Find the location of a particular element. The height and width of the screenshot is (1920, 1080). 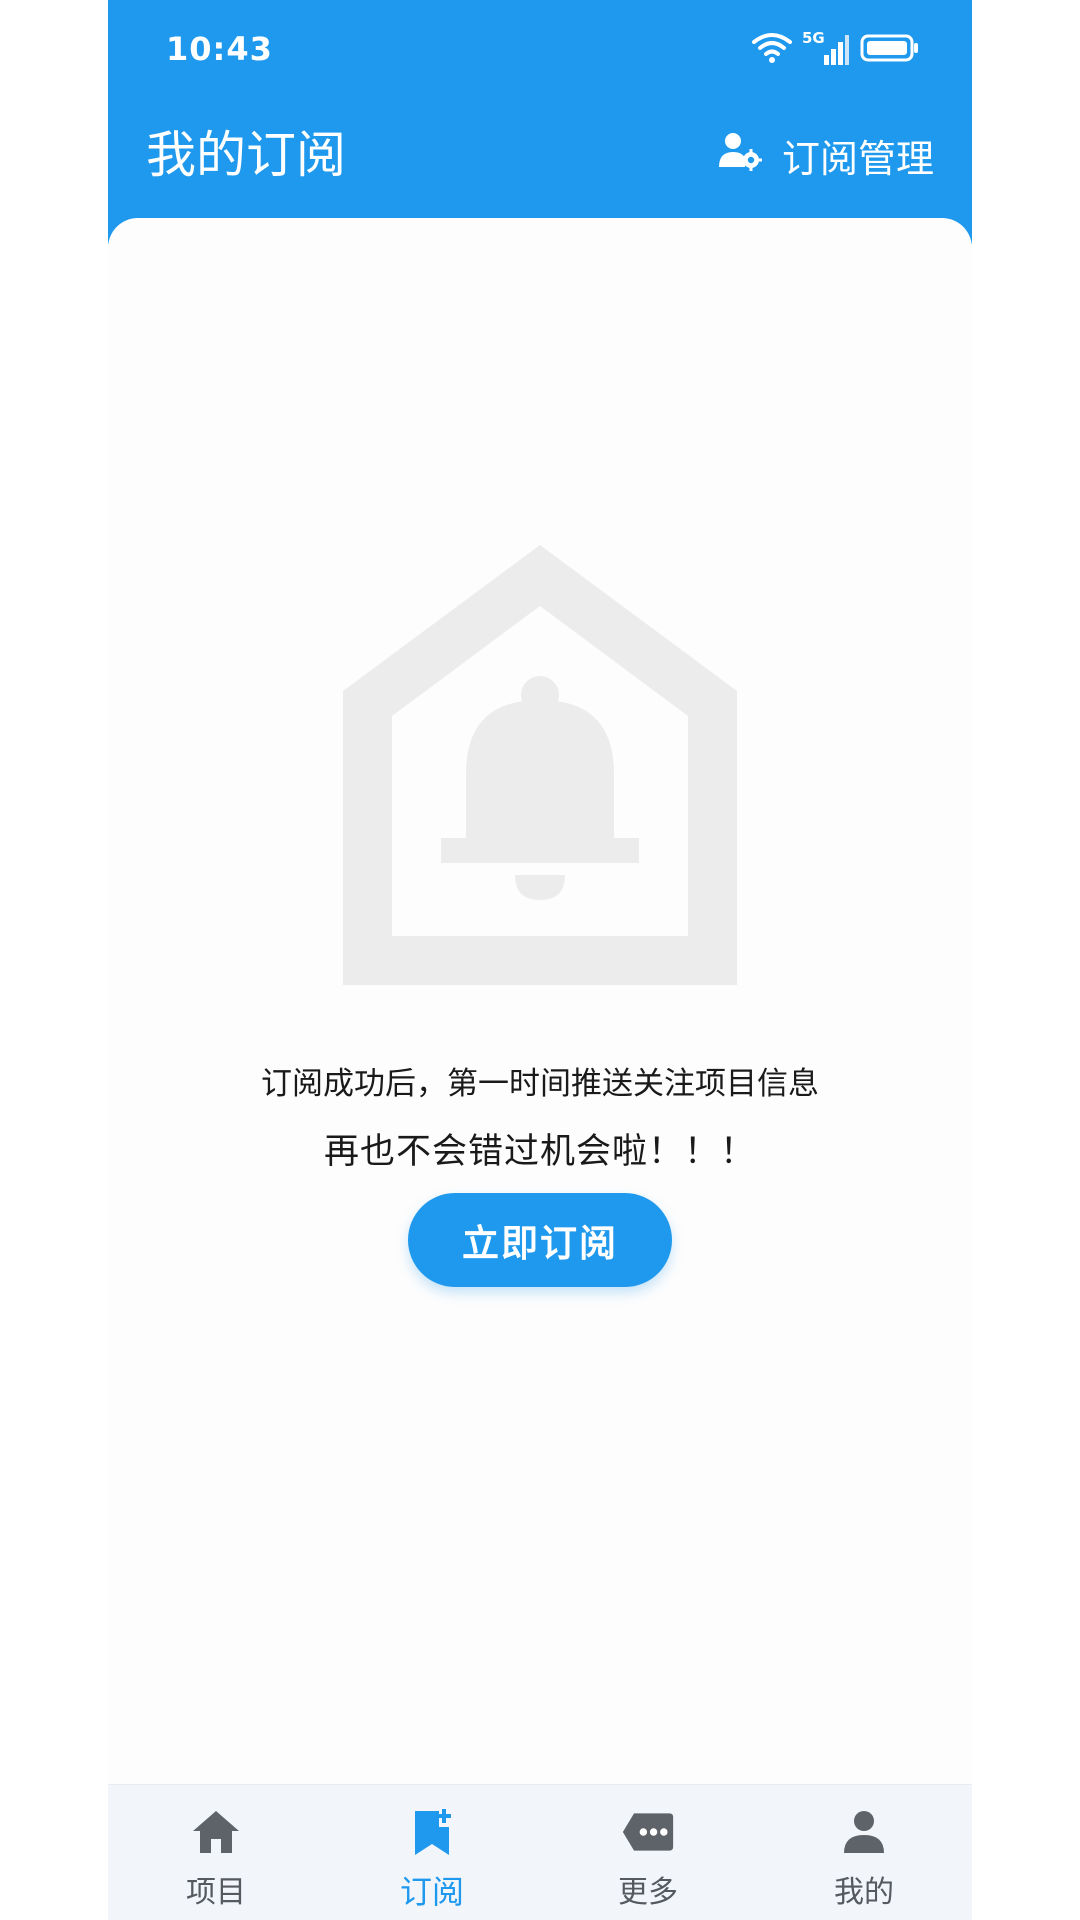

nav-item-more: 更多 is located at coordinates (648, 1852).